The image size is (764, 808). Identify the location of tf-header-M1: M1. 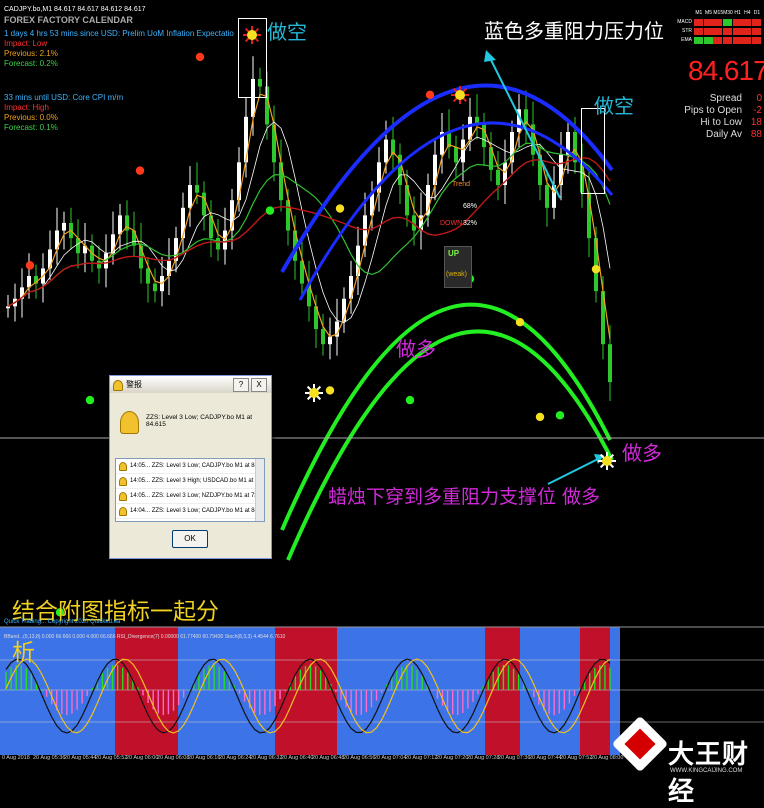
(699, 13).